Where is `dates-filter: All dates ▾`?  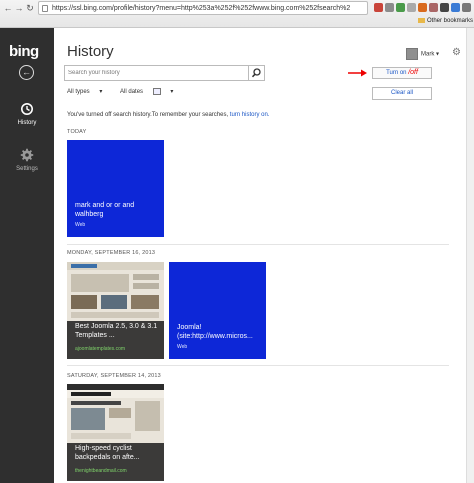
dates-filter: All dates ▾ is located at coordinates (150, 91).